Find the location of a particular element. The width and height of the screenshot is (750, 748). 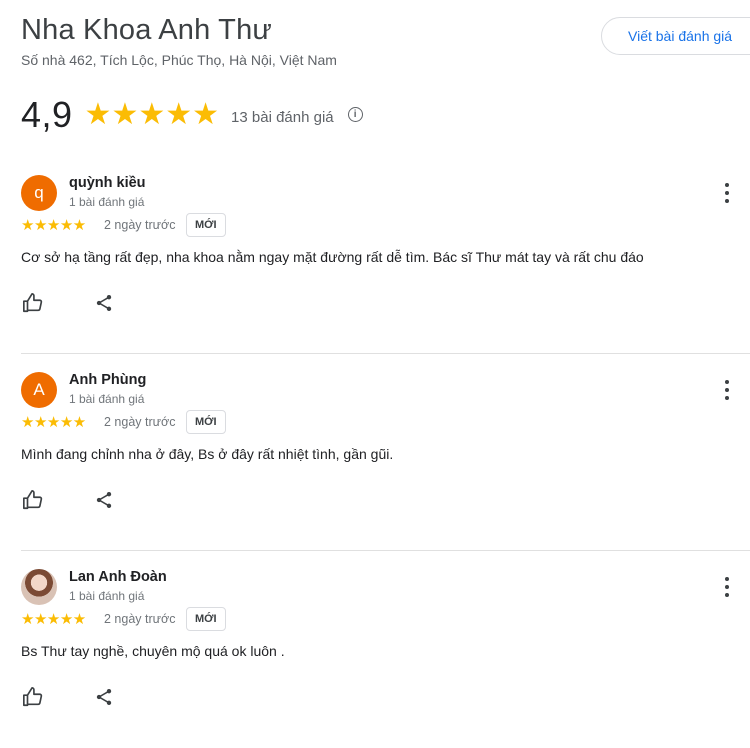

reviewer-name: Anh Phùng is located at coordinates (107, 380).